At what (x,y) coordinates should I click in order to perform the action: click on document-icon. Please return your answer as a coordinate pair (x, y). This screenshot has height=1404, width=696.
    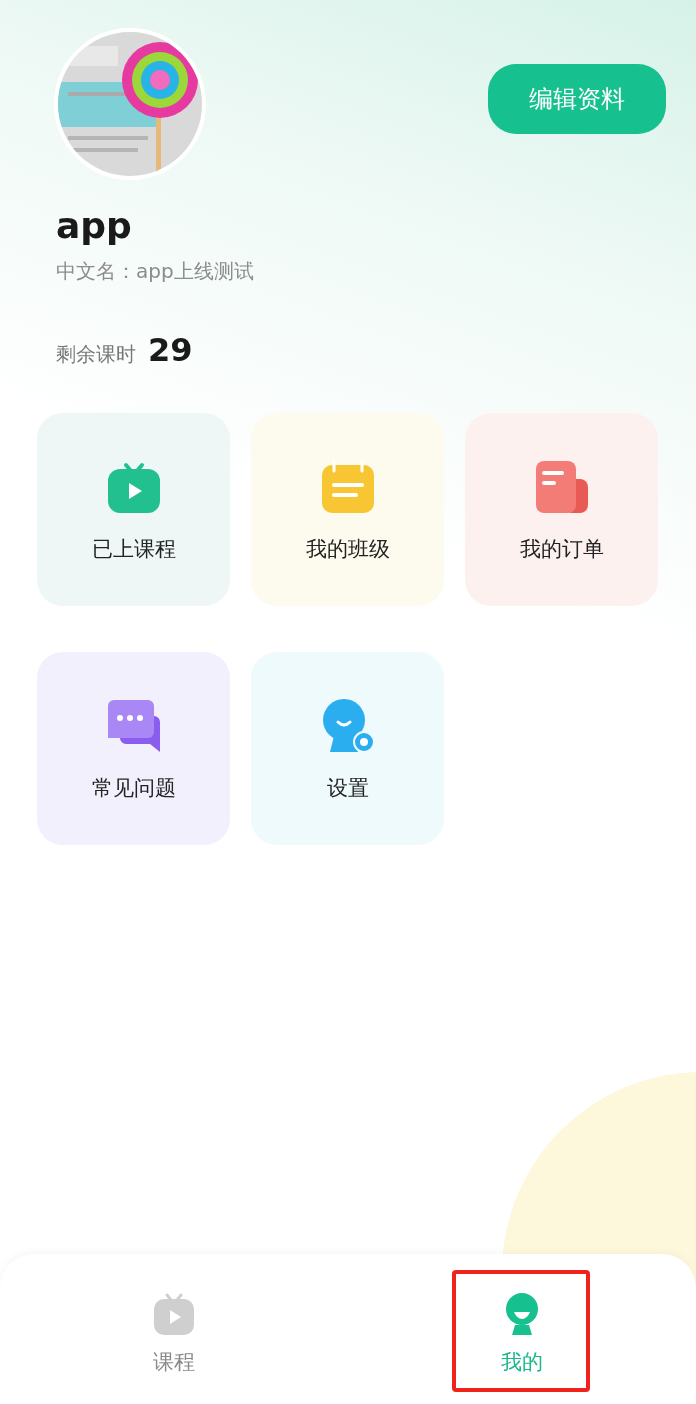
    Looking at the image, I should click on (561, 487).